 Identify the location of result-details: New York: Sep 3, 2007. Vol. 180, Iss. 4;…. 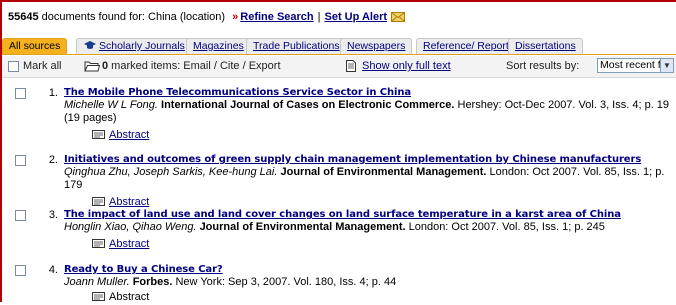
(284, 282).